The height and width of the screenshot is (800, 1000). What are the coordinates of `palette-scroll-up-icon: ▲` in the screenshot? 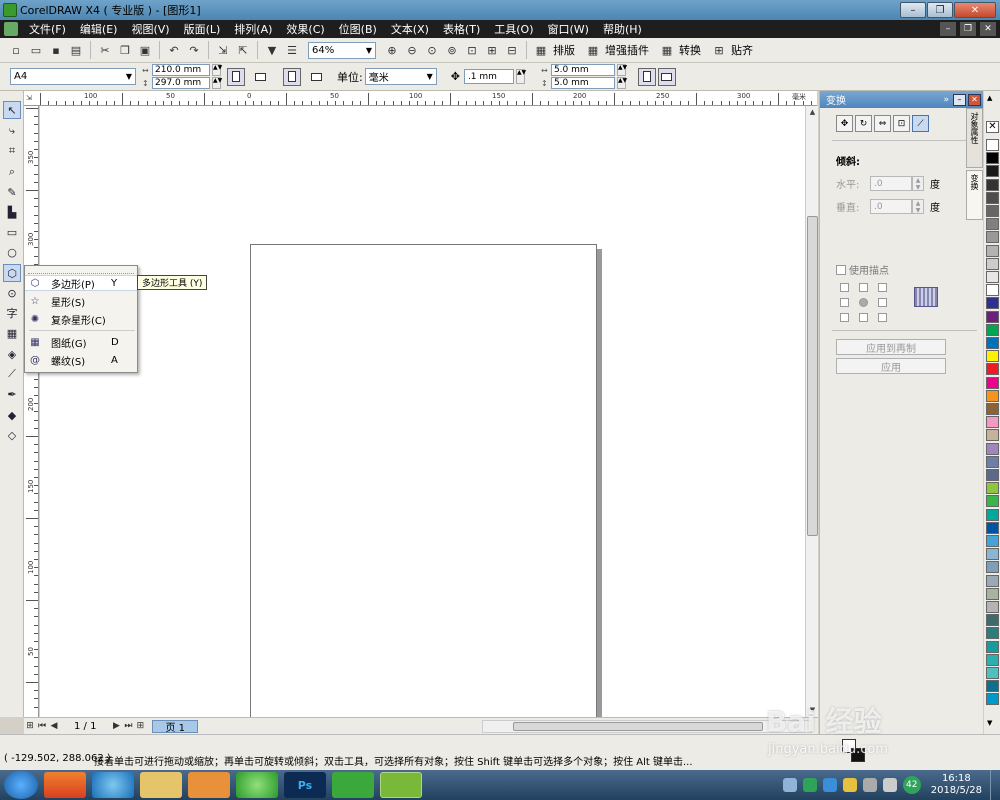 It's located at (989, 98).